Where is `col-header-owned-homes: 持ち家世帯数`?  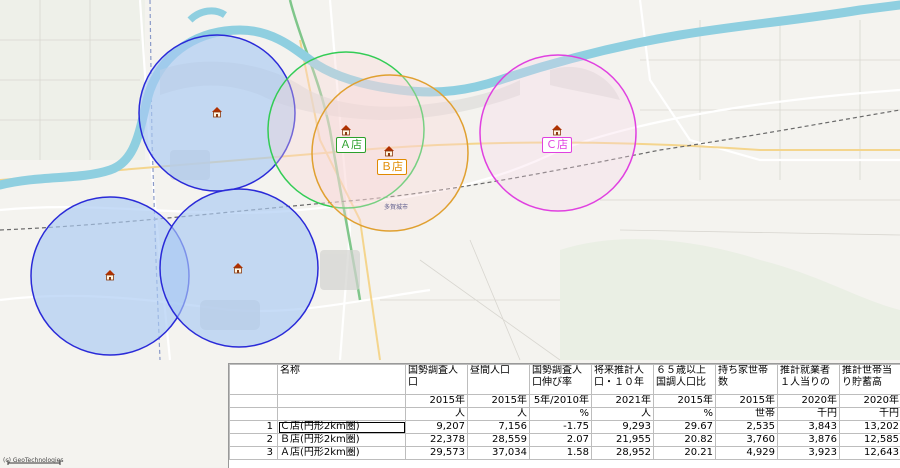
col-header-owned-homes: 持ち家世帯数 is located at coordinates (747, 380).